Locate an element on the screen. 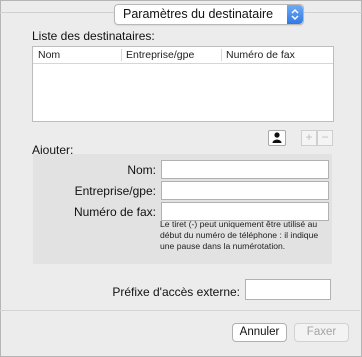  address-book-button is located at coordinates (277, 138).